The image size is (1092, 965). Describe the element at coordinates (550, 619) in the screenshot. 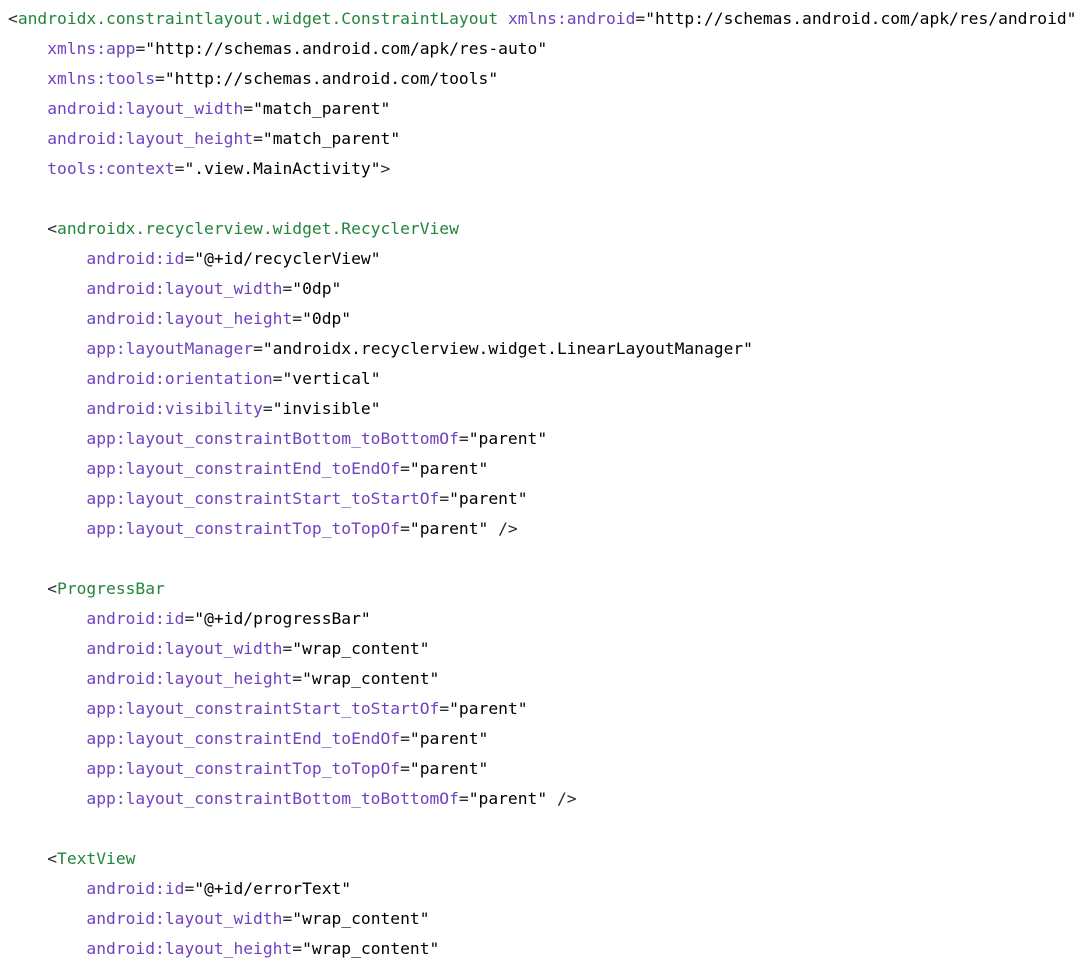

I see `code-line: android:id="@+id/progressBar"` at that location.